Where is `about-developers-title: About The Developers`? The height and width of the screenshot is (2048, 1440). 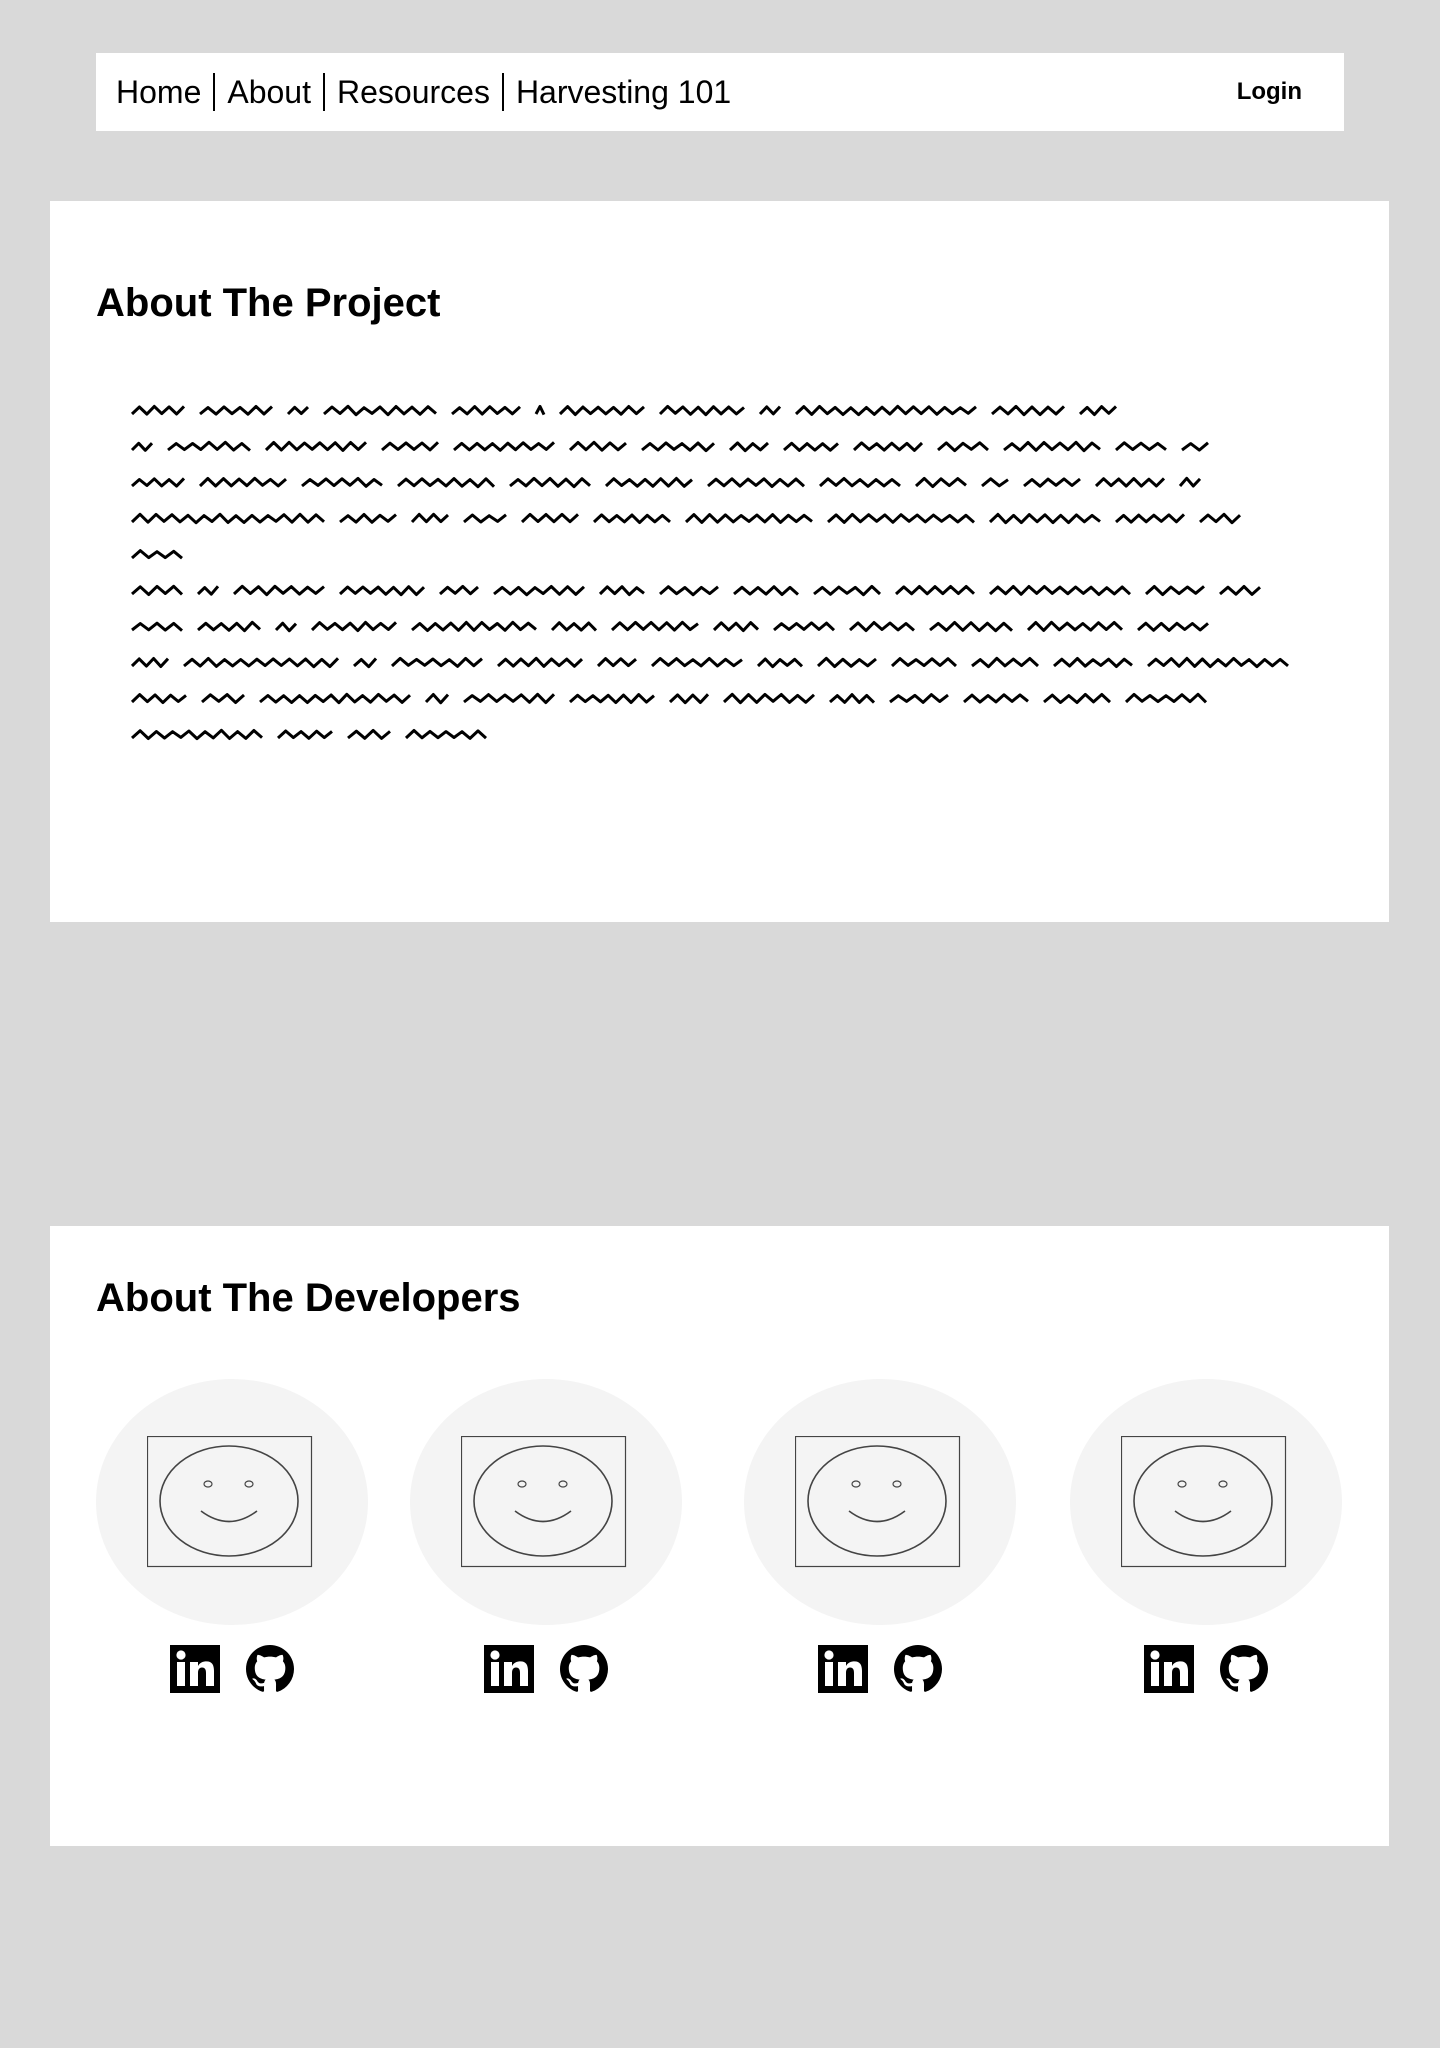
about-developers-title: About The Developers is located at coordinates (308, 1298).